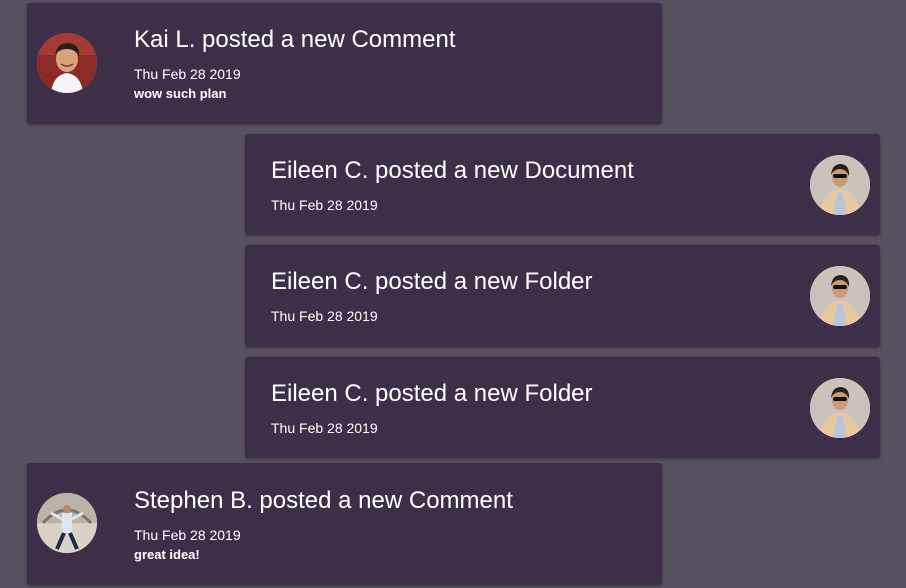 This screenshot has width=906, height=588. I want to click on feed-item-title: Eileen C. posted a new Document, so click(452, 170).